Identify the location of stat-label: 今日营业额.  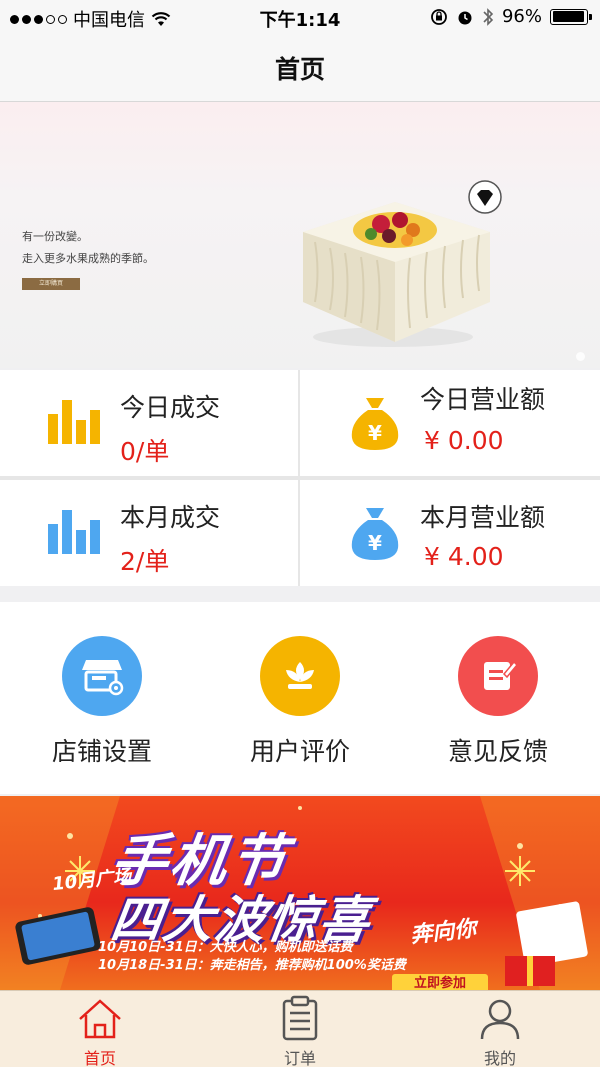
(483, 399).